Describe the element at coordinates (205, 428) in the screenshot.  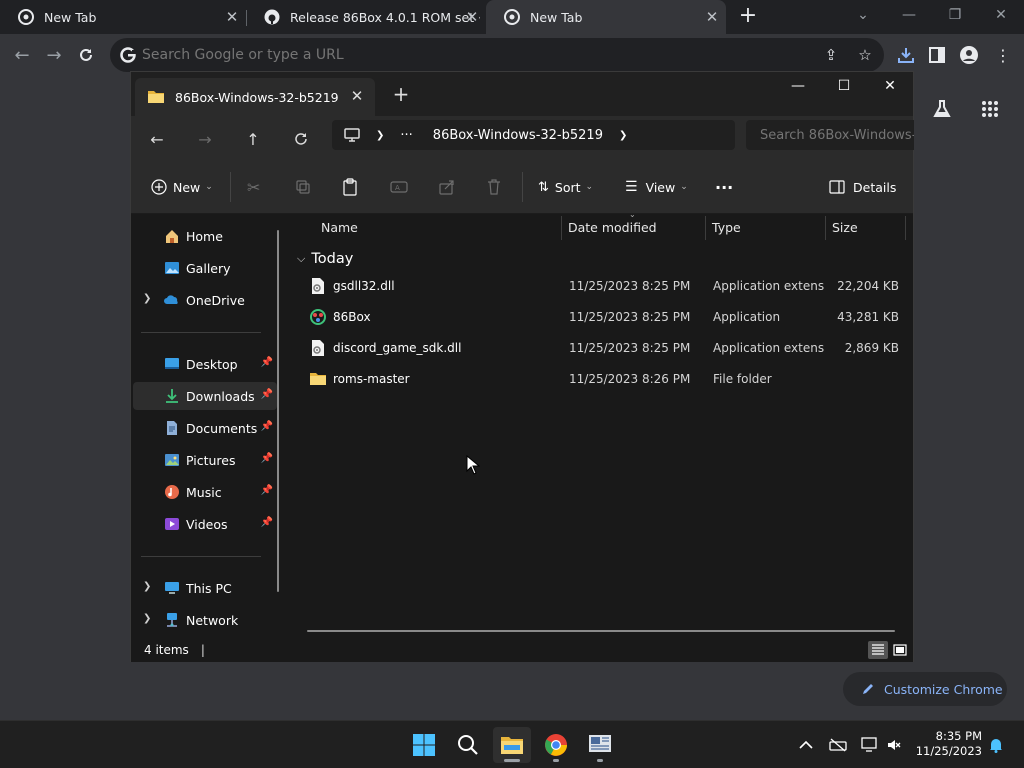
I see `nav-item-documents: Documents 📌` at that location.